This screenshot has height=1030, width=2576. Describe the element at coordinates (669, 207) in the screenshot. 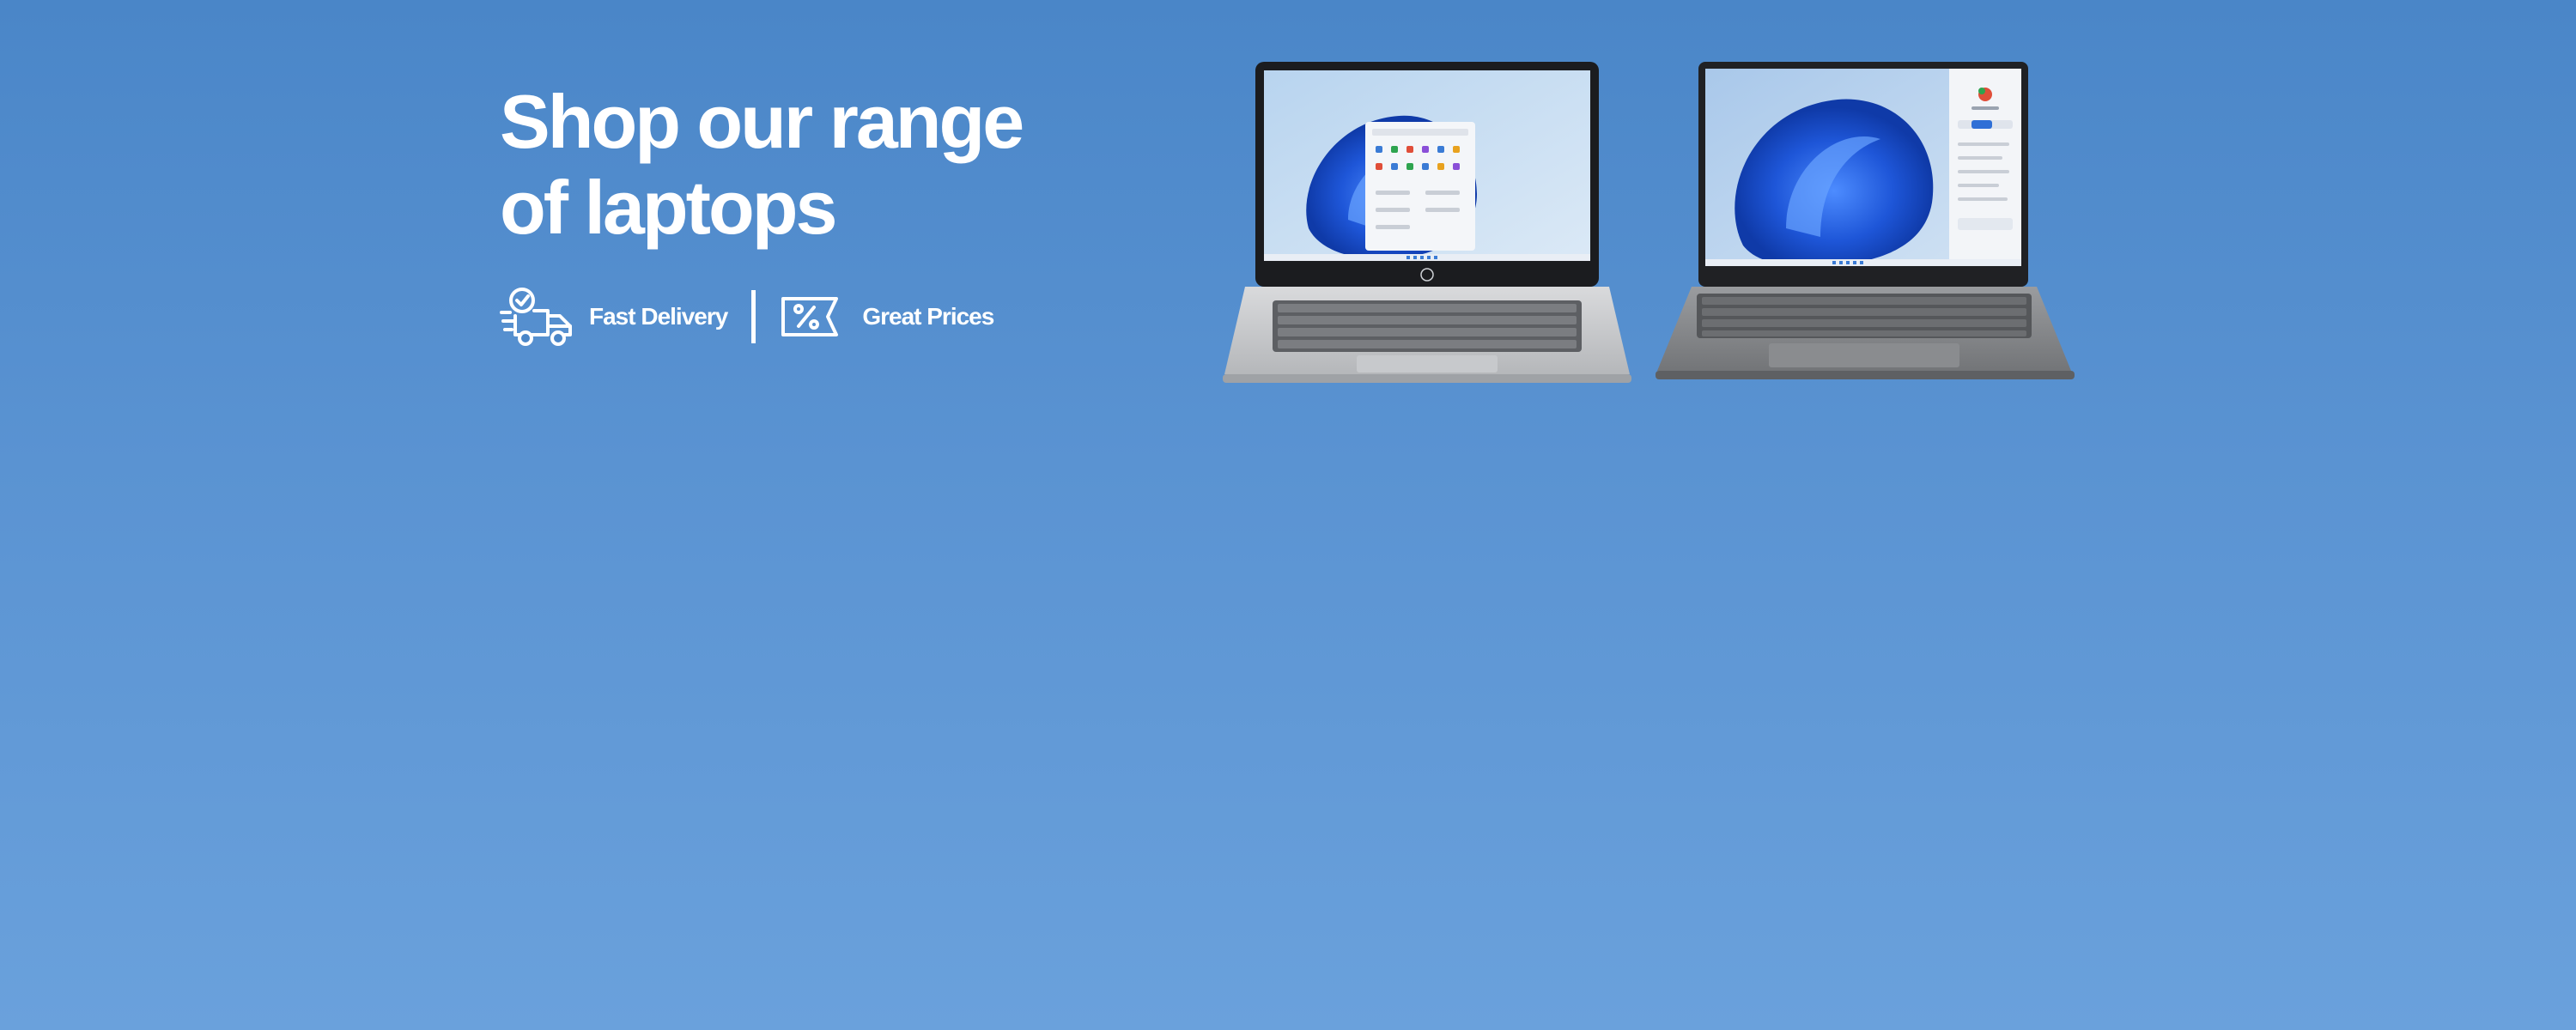

I see `headline-line-2: of laptops` at that location.